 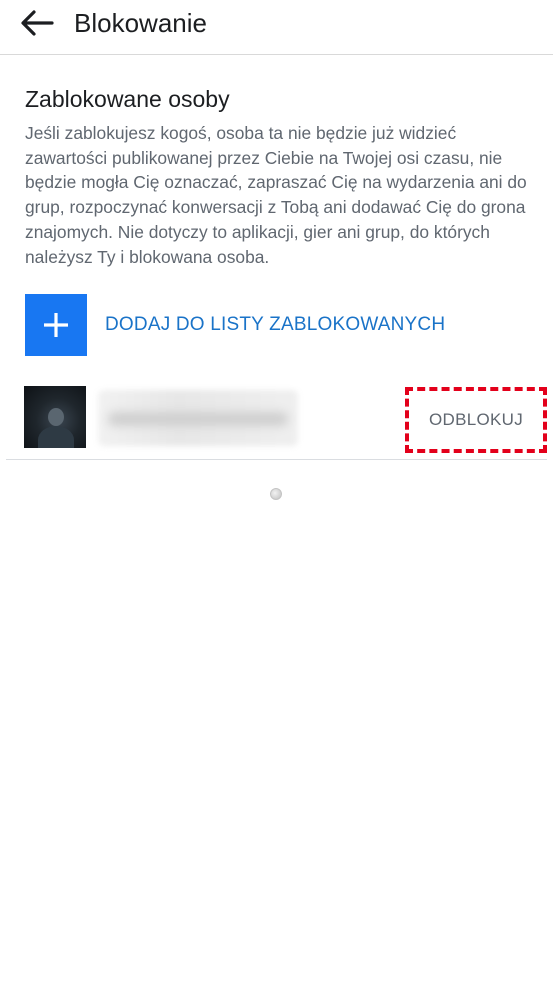 What do you see at coordinates (140, 23) in the screenshot?
I see `page-title: Blokowanie` at bounding box center [140, 23].